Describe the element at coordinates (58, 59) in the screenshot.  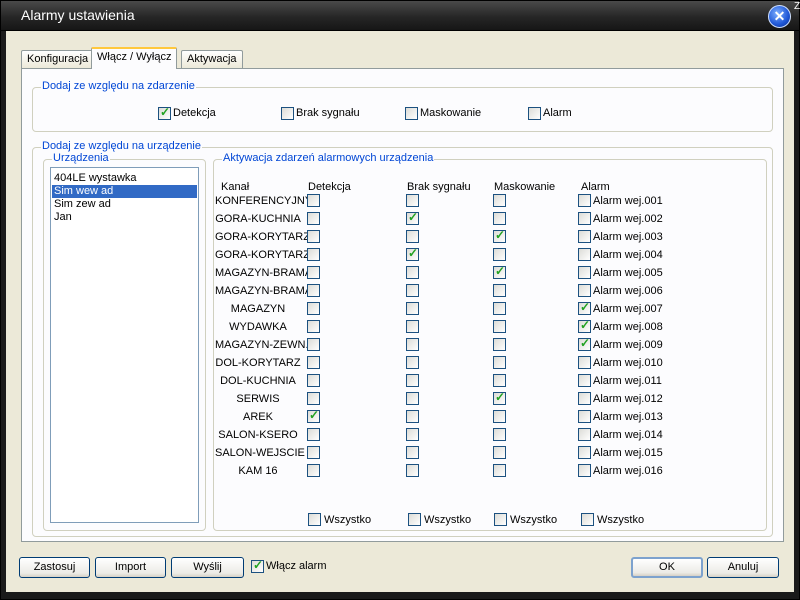
I see `tab-konfiguracja: Konfiguracja` at that location.